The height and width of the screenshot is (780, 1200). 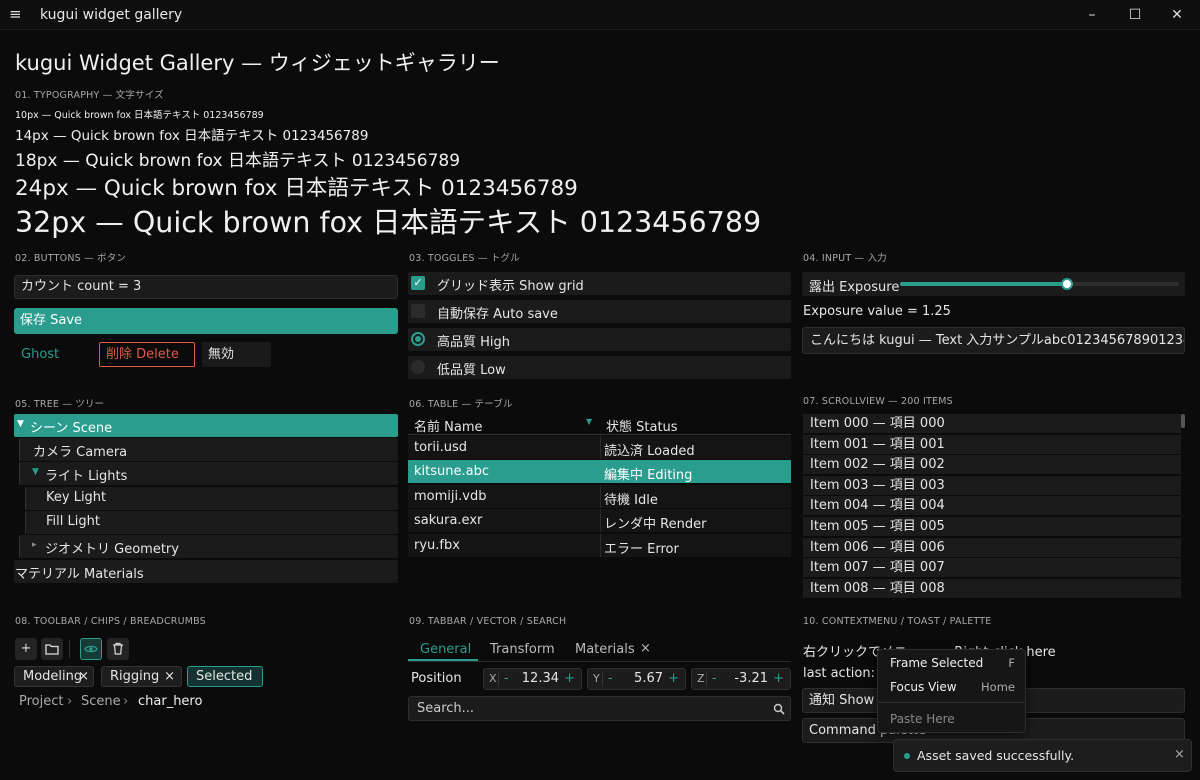 What do you see at coordinates (211, 522) in the screenshot?
I see `tree-node: Fill Light` at bounding box center [211, 522].